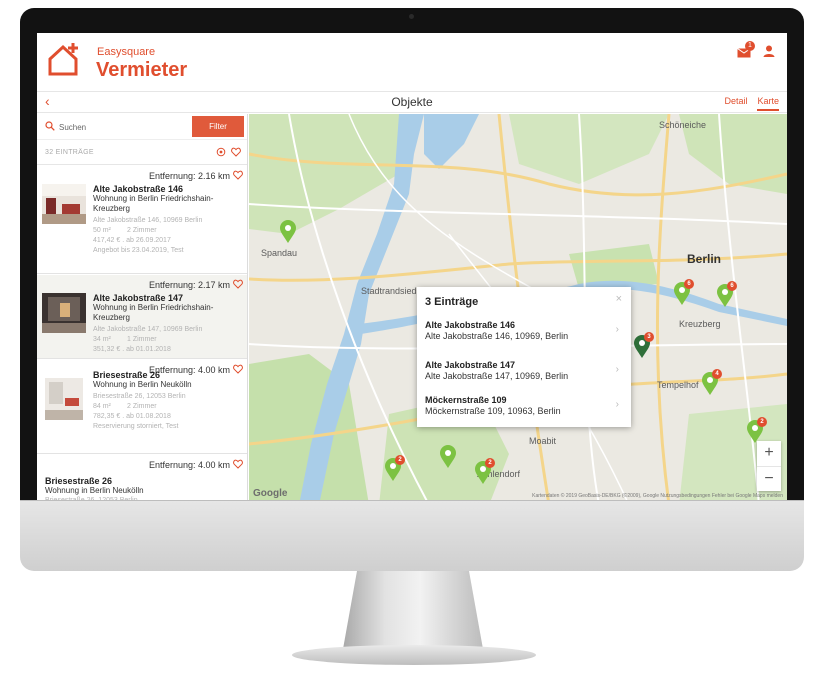  What do you see at coordinates (493, 411) in the screenshot?
I see `popup-entry-address: Möckernstraße 109, 10963, Berlin` at bounding box center [493, 411].